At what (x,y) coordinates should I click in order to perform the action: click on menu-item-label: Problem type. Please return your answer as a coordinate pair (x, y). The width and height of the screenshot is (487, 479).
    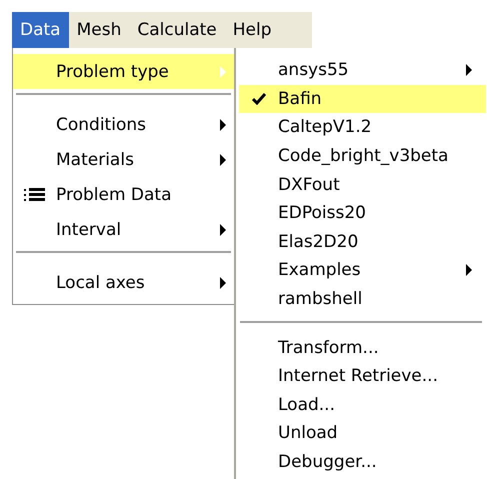
    Looking at the image, I should click on (113, 72).